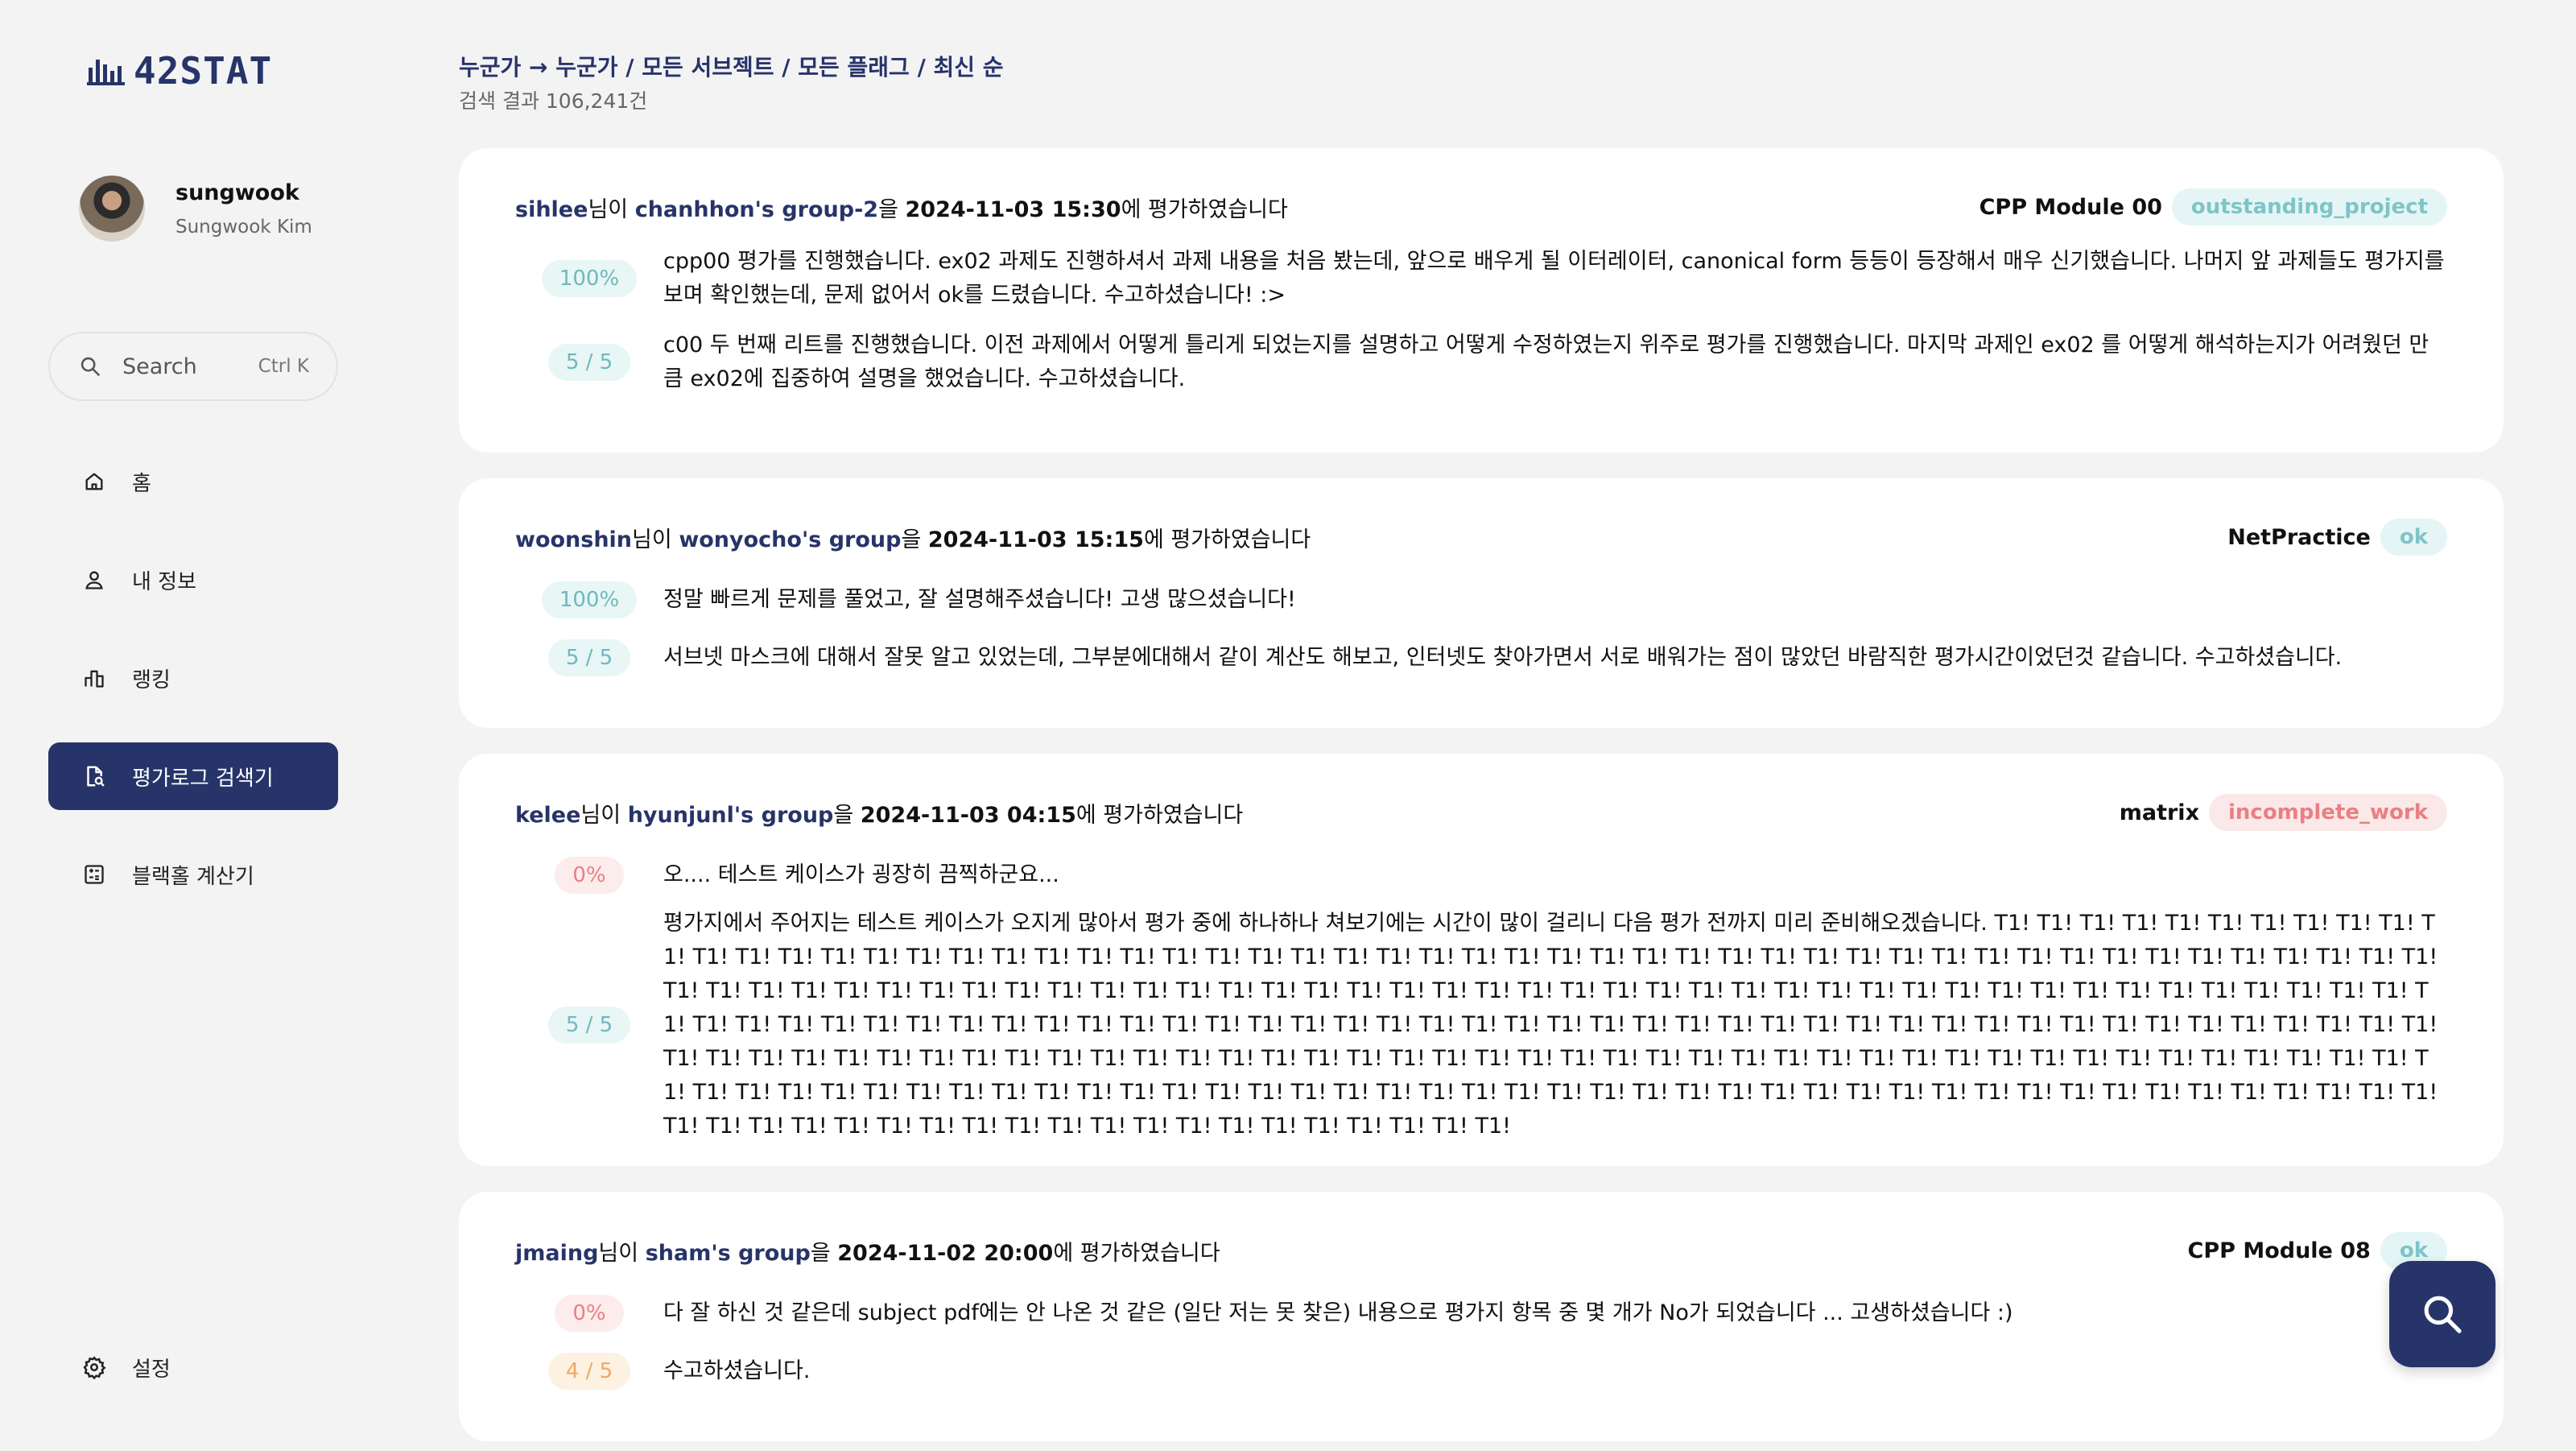  Describe the element at coordinates (556, 1253) in the screenshot. I see `corrector-link: jmaing` at that location.